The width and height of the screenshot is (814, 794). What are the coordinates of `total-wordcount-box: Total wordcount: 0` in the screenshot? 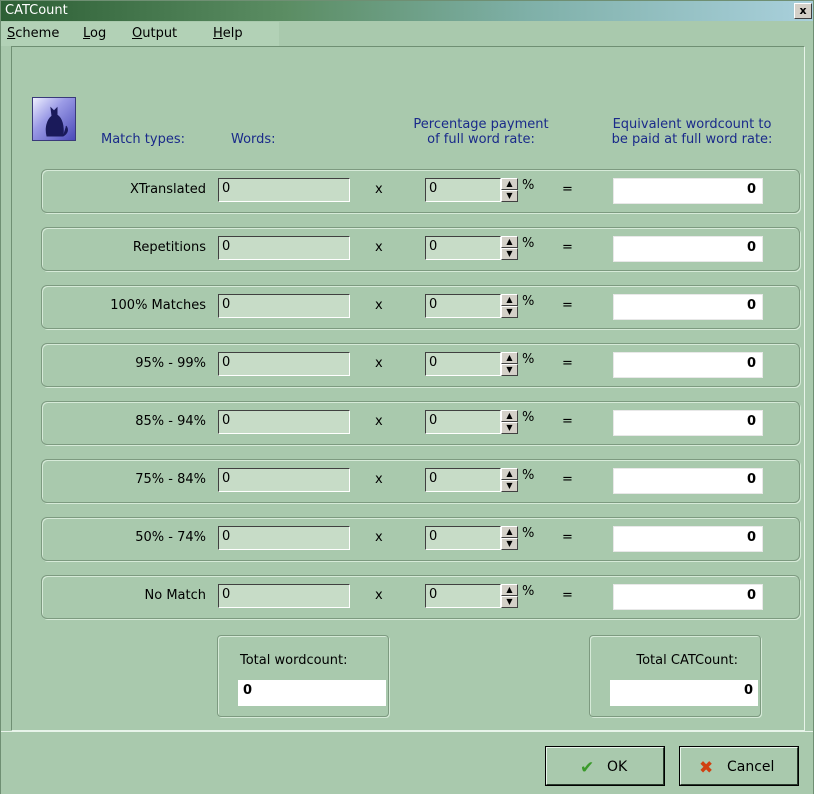 It's located at (303, 676).